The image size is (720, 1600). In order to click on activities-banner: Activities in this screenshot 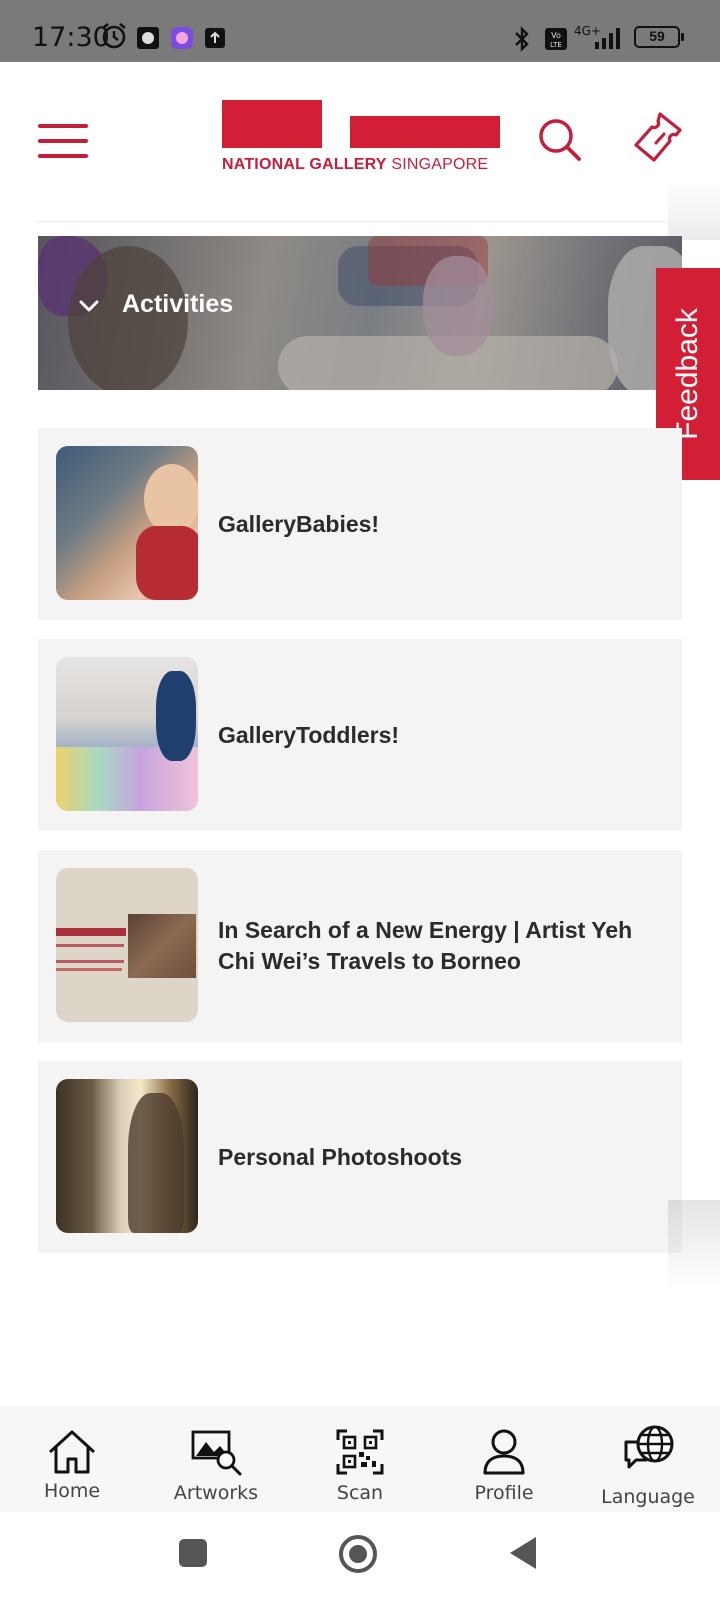, I will do `click(360, 313)`.